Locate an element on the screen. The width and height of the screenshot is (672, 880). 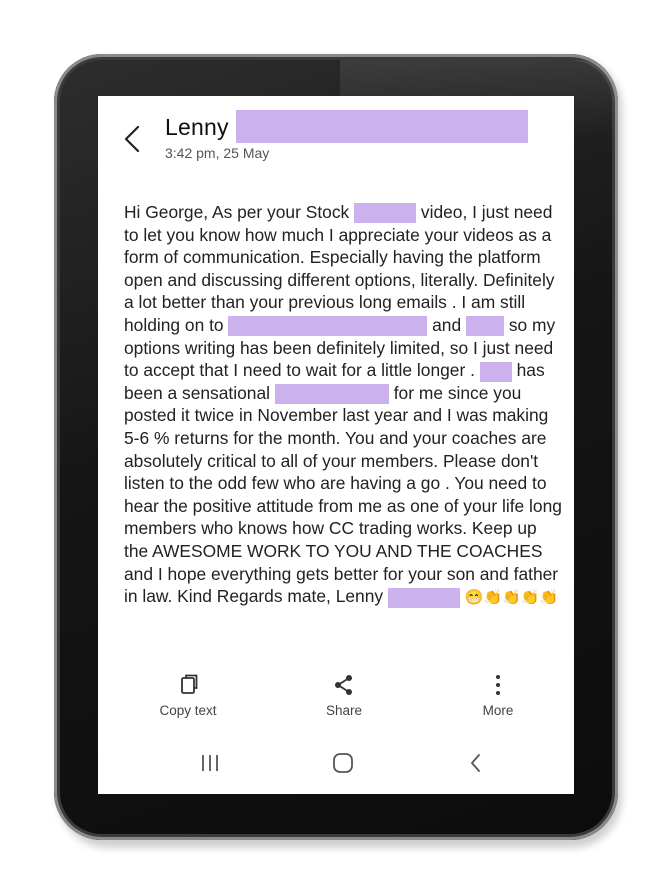
share-icon is located at coordinates (343, 685).